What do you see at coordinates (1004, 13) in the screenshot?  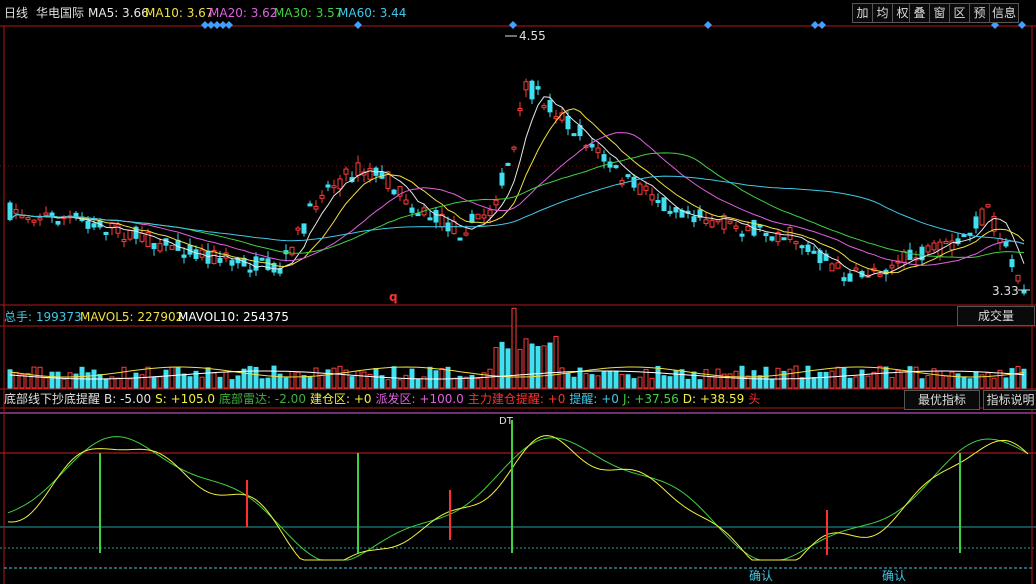 I see `toolbar-info-button: 信息` at bounding box center [1004, 13].